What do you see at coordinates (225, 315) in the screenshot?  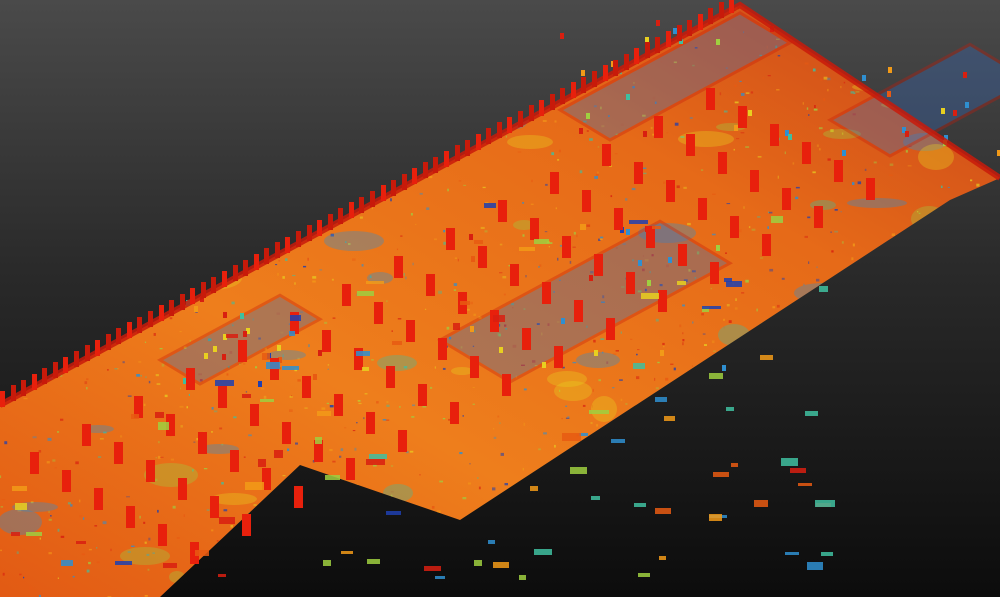 I see `room-fixture` at bounding box center [225, 315].